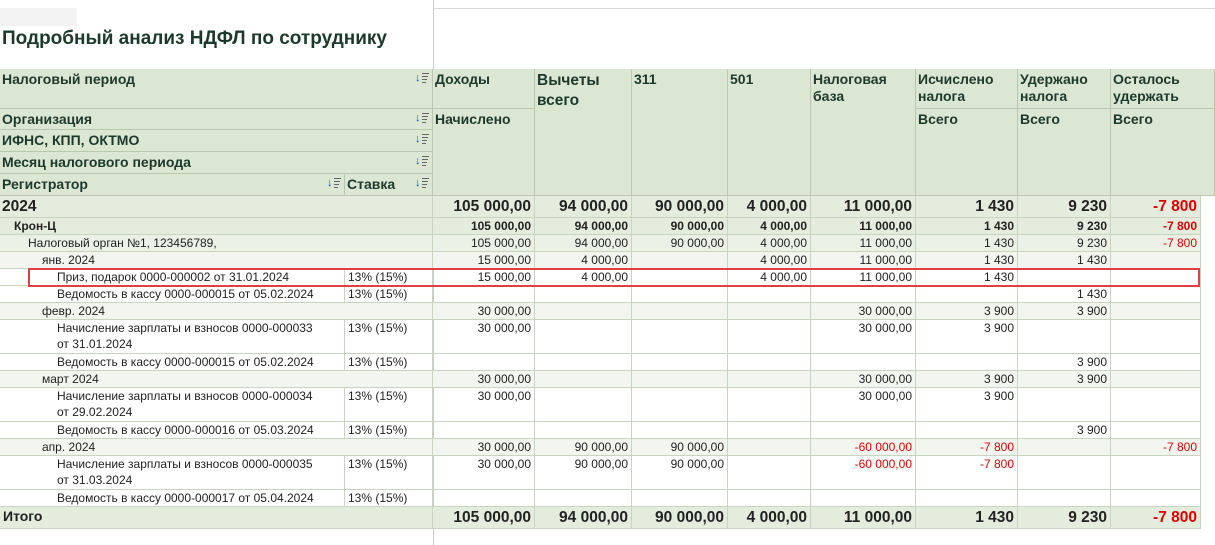 The image size is (1215, 545). Describe the element at coordinates (484, 362) in the screenshot. I see `income-cell` at that location.